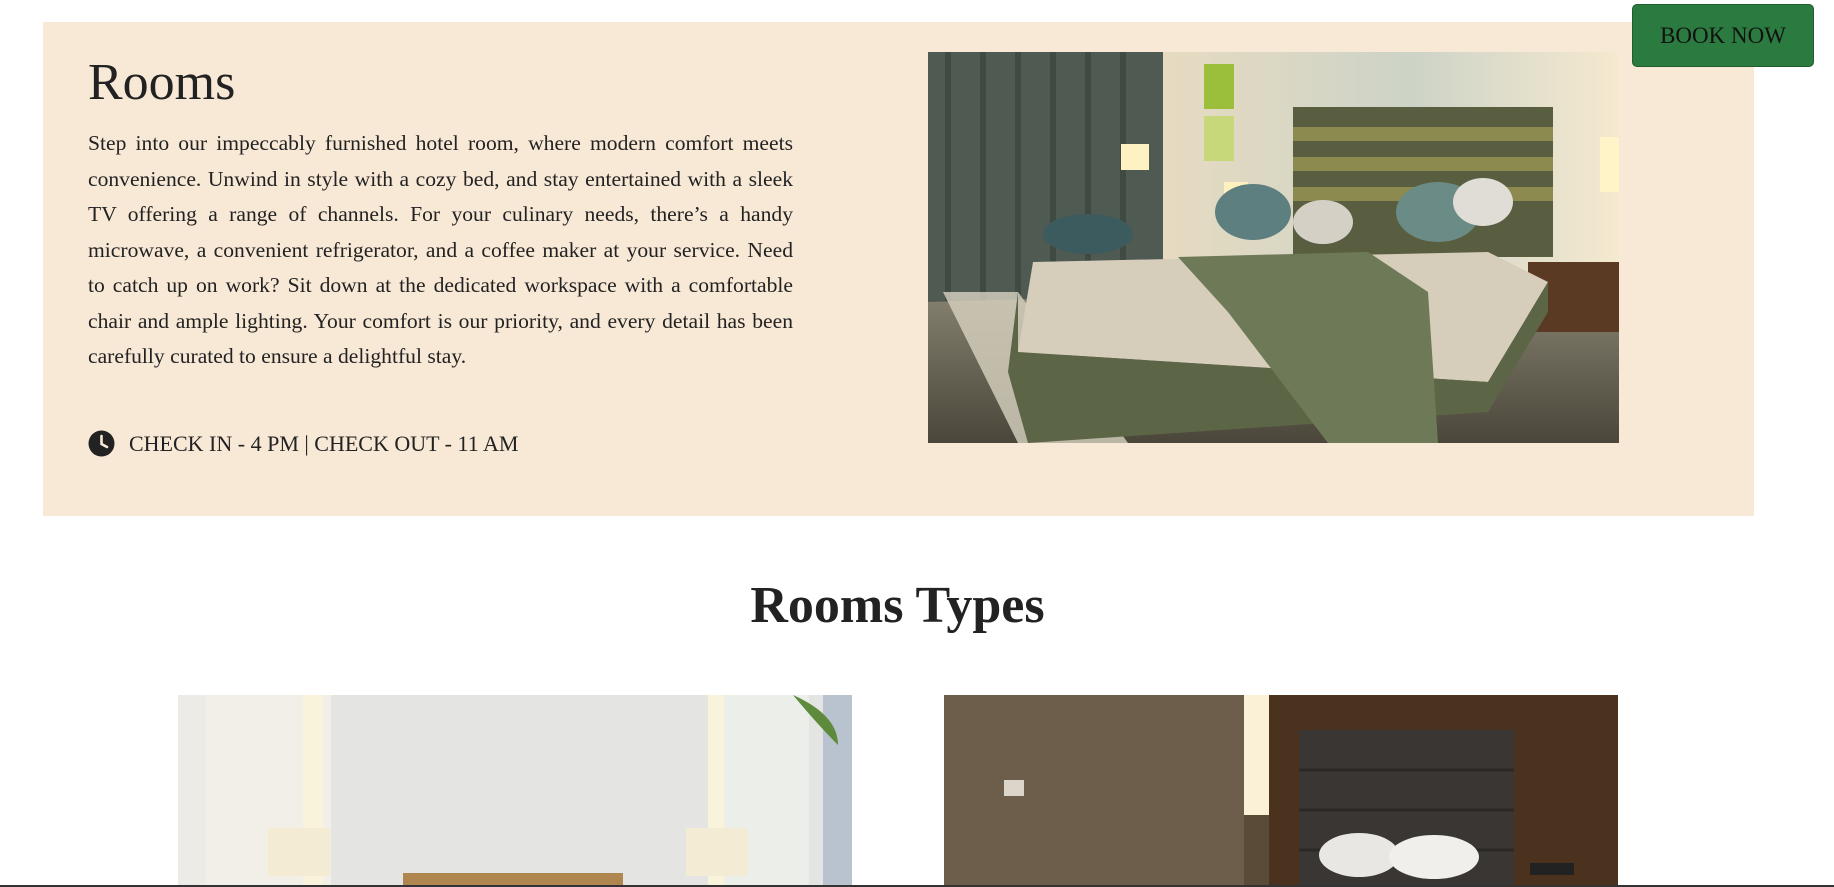  Describe the element at coordinates (162, 82) in the screenshot. I see `rooms-title: Rooms` at that location.